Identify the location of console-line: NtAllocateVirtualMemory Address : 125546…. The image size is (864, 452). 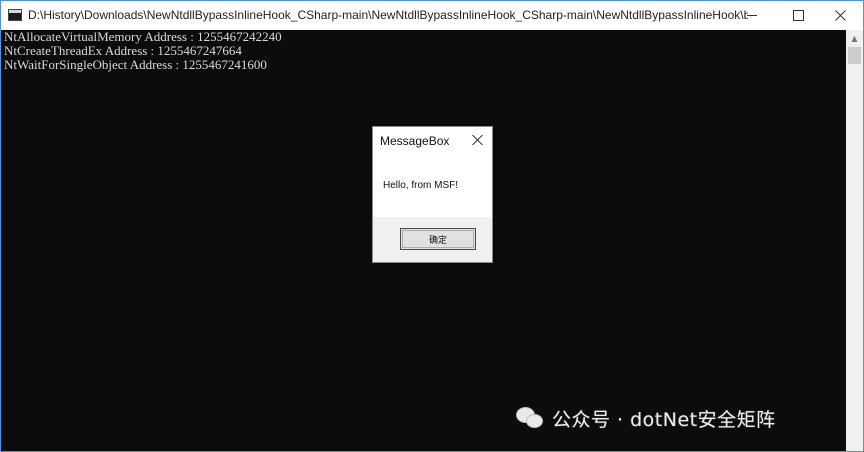
(143, 37).